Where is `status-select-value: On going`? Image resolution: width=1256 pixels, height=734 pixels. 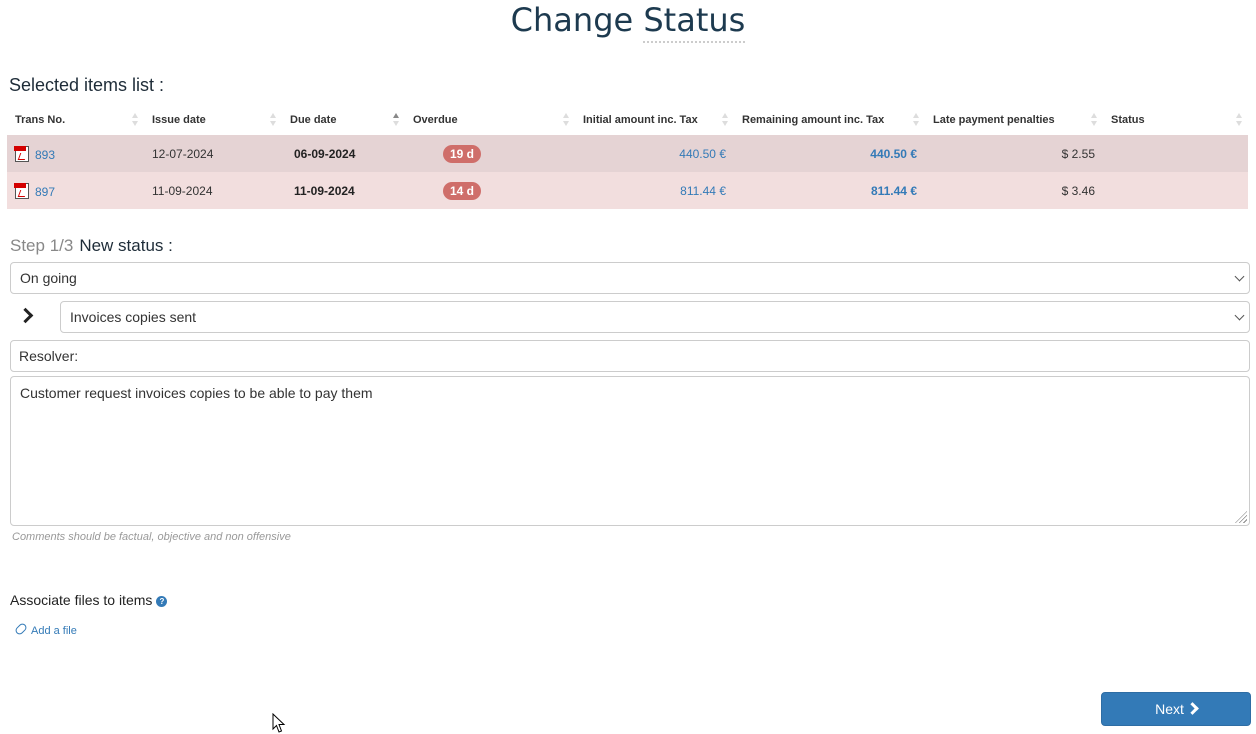 status-select-value: On going is located at coordinates (48, 278).